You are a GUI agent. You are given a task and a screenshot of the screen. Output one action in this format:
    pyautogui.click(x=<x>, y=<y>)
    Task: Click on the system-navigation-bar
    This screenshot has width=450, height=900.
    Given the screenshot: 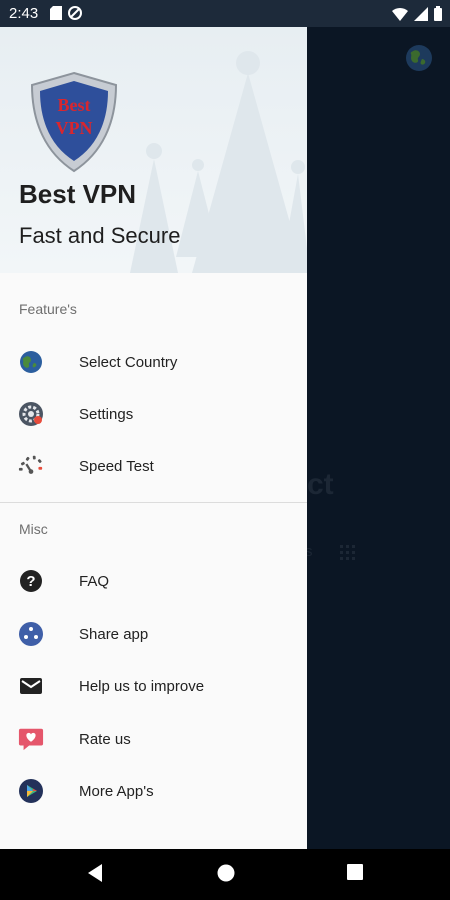 What is the action you would take?
    pyautogui.click(x=225, y=874)
    